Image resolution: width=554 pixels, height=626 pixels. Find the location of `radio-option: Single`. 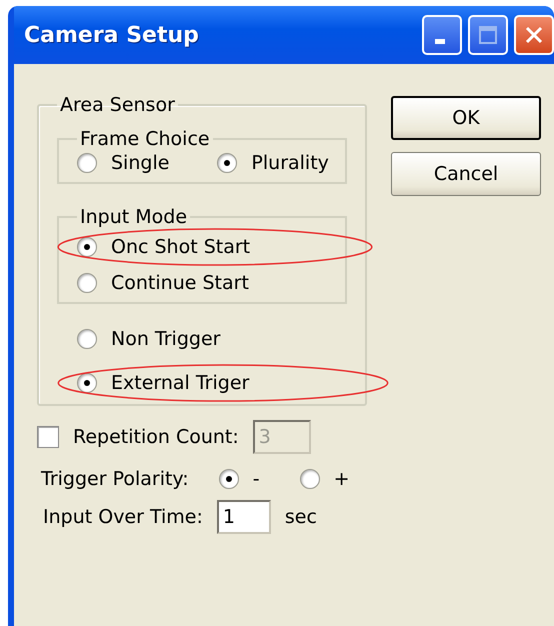

radio-option: Single is located at coordinates (123, 163).